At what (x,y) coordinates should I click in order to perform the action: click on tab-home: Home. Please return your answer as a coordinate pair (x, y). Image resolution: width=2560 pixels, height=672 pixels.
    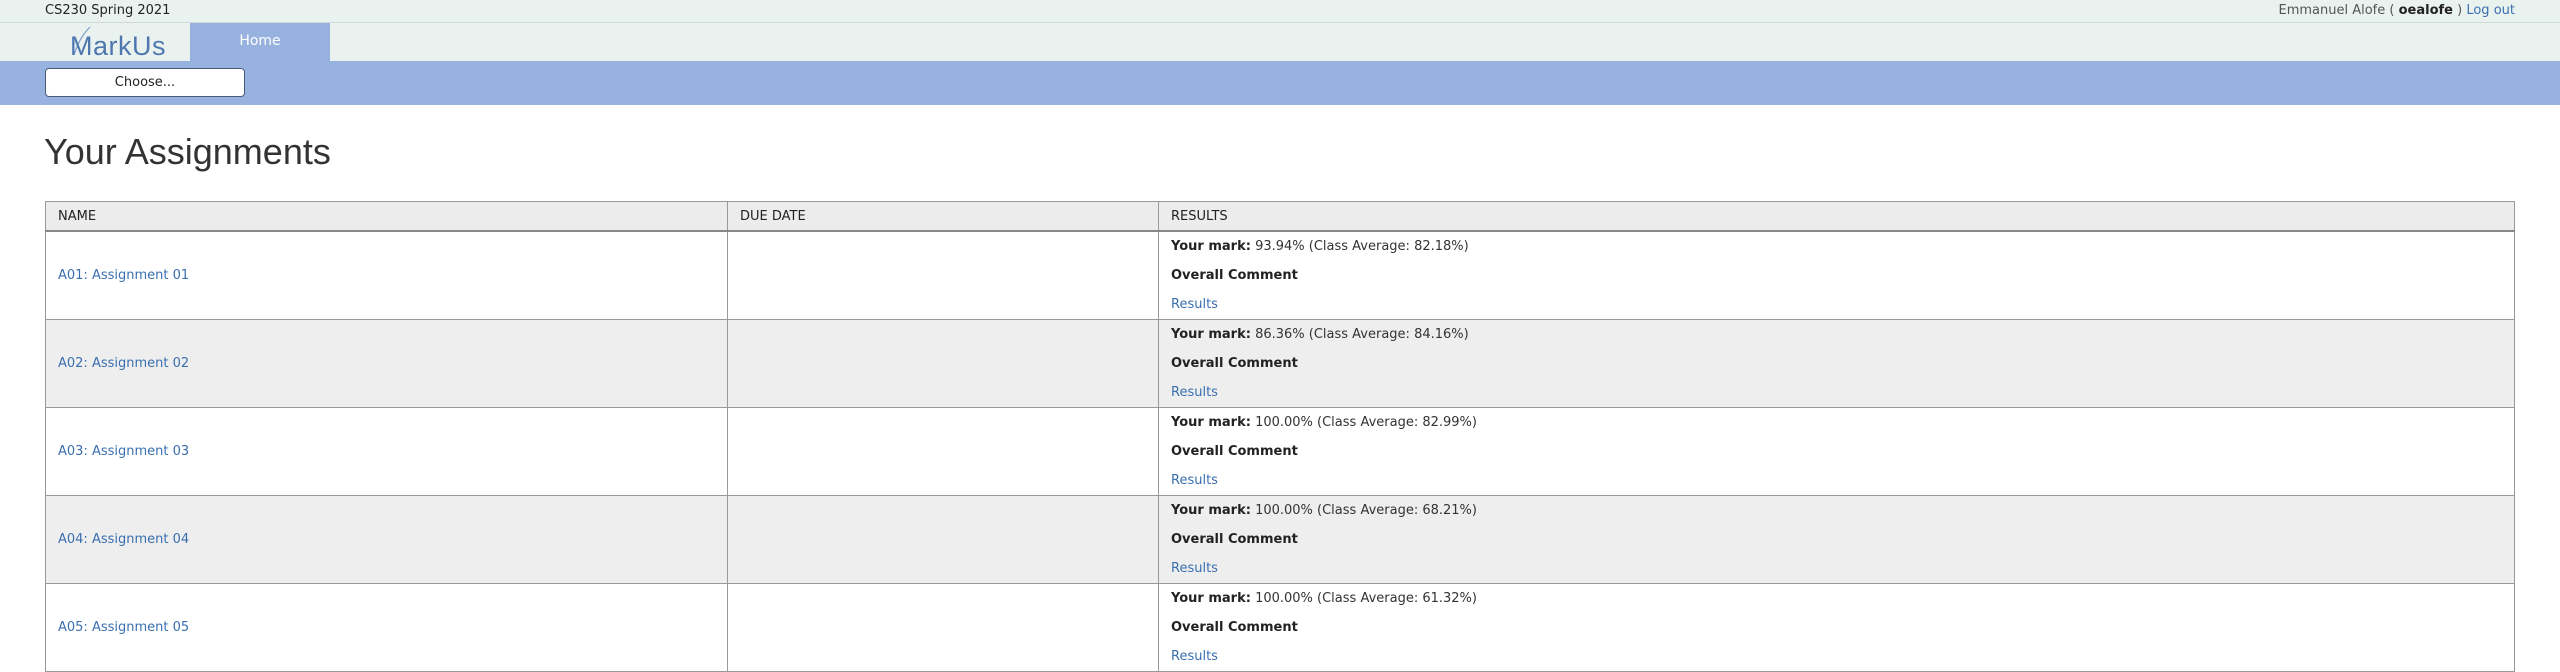
    Looking at the image, I should click on (260, 42).